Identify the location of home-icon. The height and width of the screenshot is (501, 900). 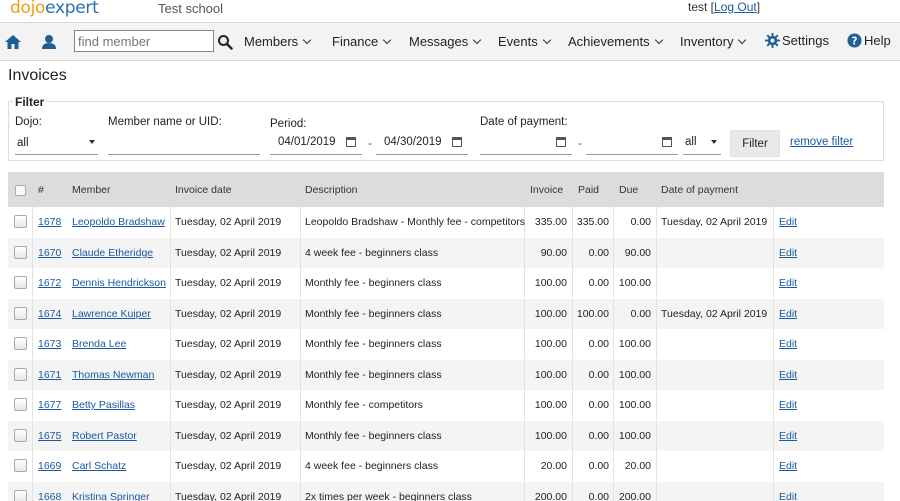
(13, 42).